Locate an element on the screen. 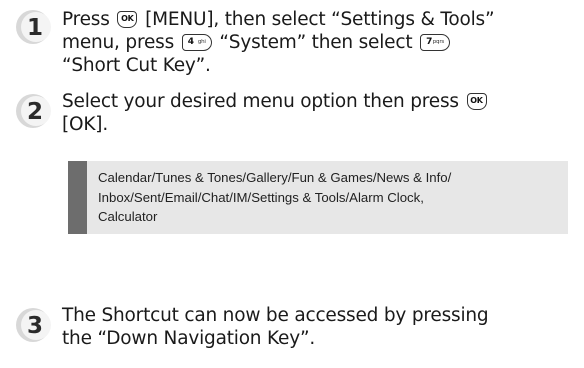 The height and width of the screenshot is (368, 584). text: menu, press is located at coordinates (118, 42).